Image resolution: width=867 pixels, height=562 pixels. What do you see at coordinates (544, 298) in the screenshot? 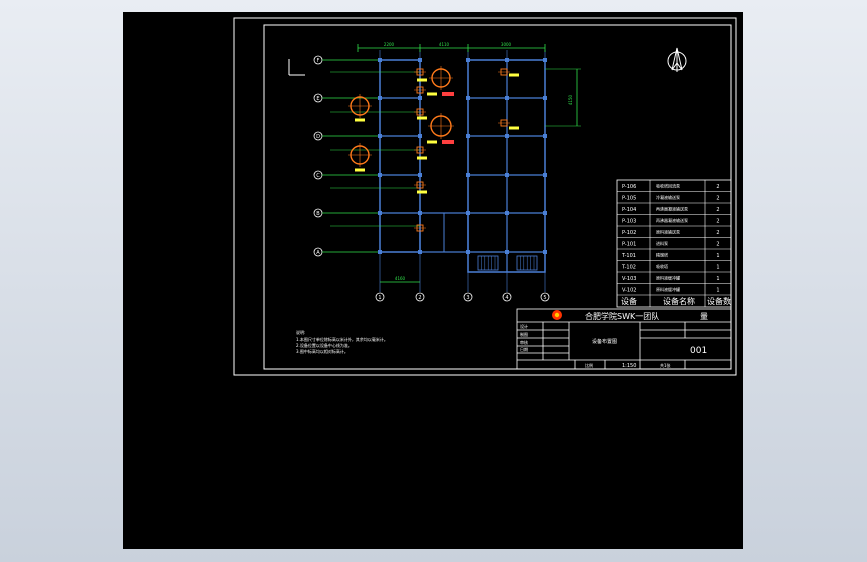
I see `col-axis-label: 5` at bounding box center [544, 298].